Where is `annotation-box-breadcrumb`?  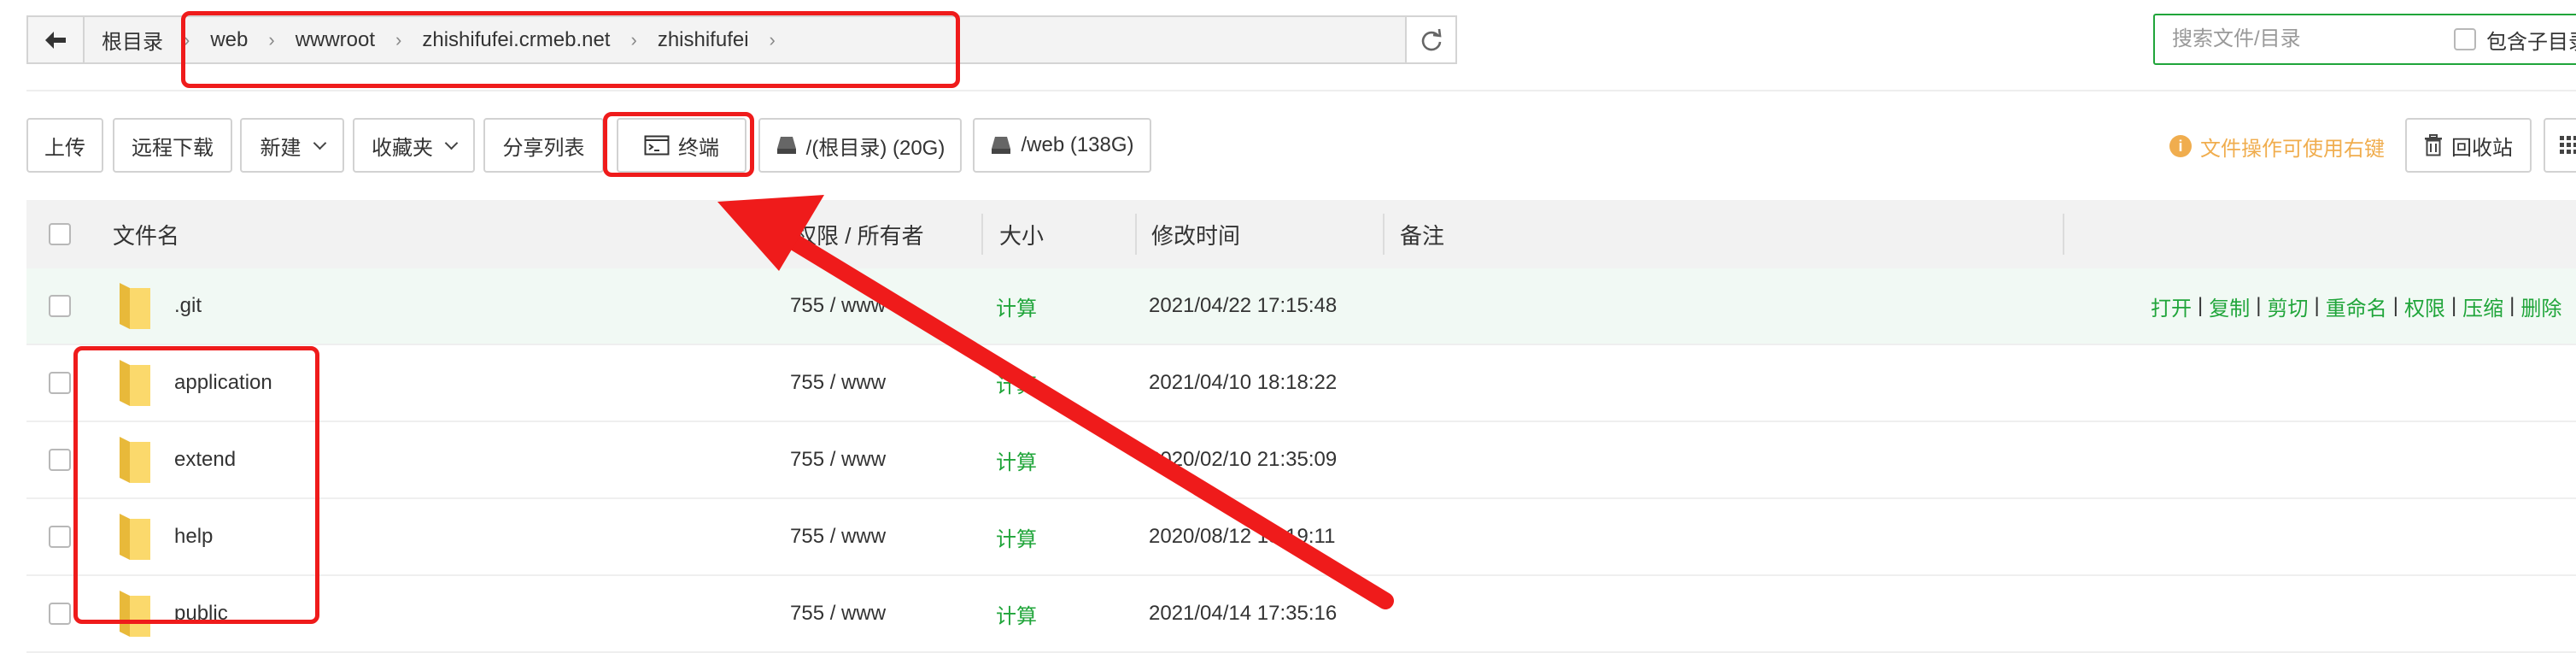 annotation-box-breadcrumb is located at coordinates (570, 50).